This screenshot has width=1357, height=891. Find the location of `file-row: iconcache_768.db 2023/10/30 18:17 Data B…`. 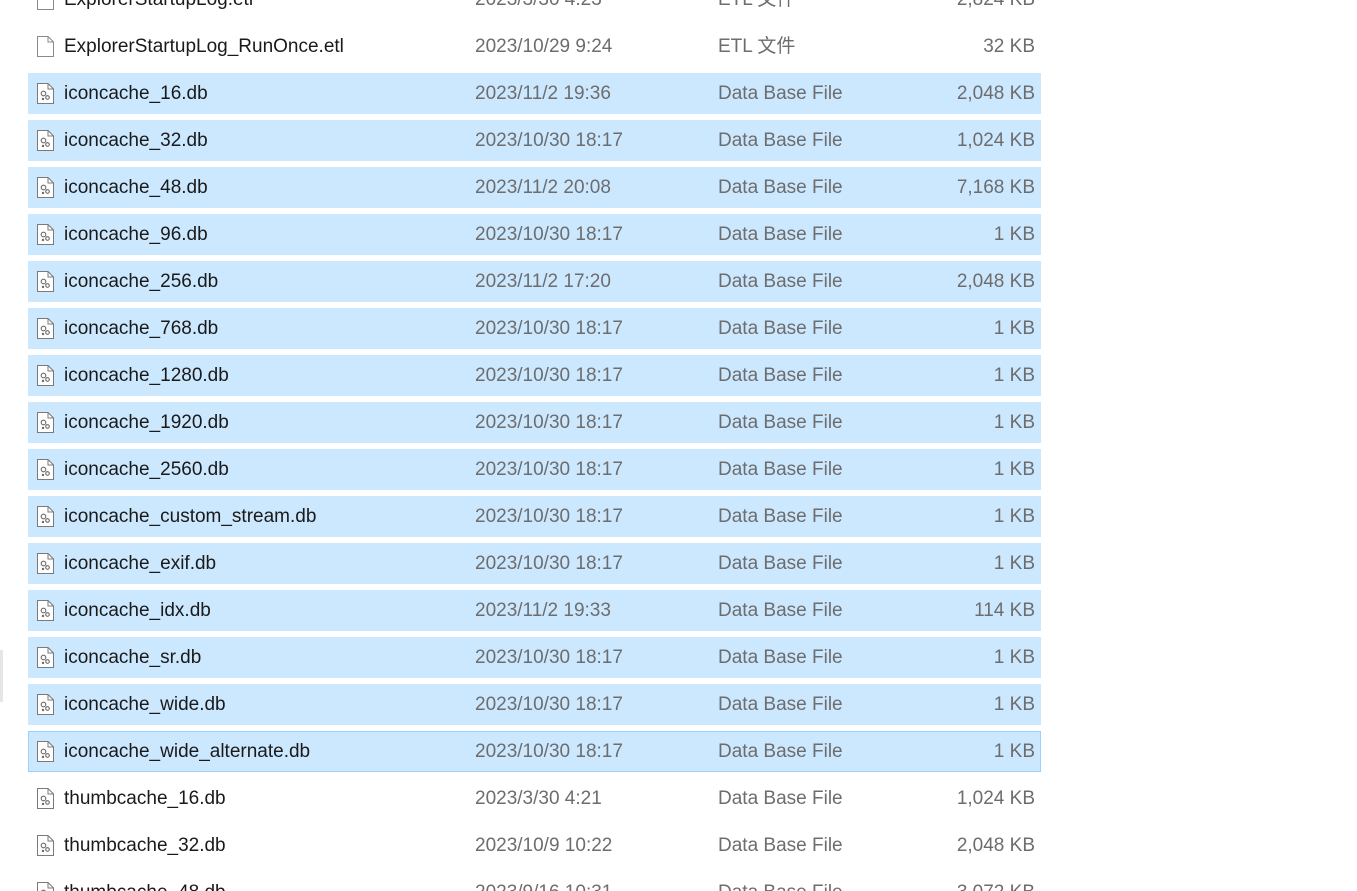

file-row: iconcache_768.db 2023/10/30 18:17 Data B… is located at coordinates (678, 328).